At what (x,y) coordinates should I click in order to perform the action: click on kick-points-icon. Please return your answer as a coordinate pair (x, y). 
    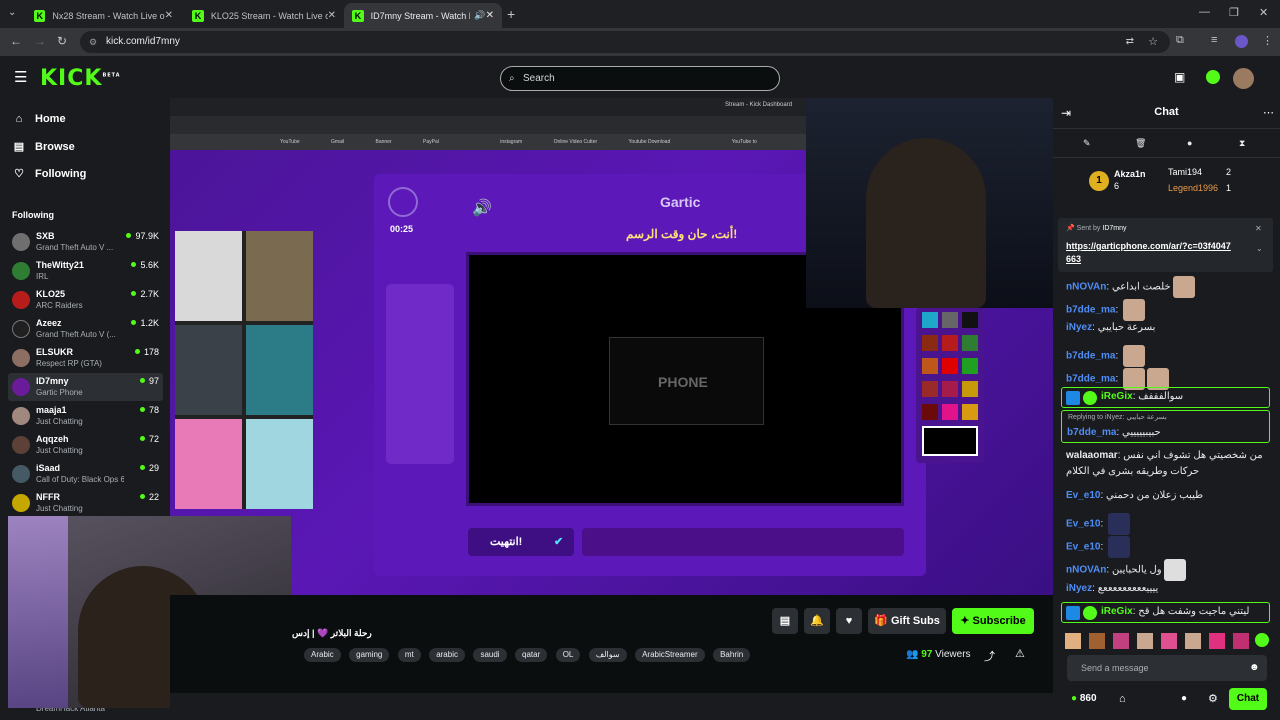
    Looking at the image, I should click on (1213, 77).